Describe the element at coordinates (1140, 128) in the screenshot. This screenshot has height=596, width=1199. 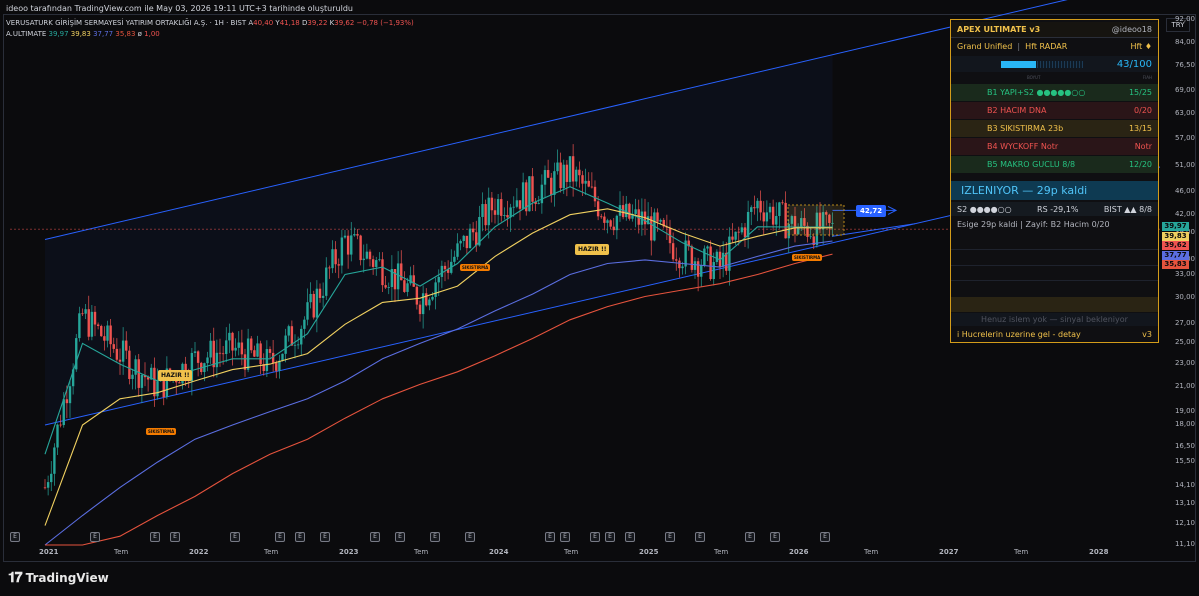
I see `panel-row-value: 13/15` at that location.